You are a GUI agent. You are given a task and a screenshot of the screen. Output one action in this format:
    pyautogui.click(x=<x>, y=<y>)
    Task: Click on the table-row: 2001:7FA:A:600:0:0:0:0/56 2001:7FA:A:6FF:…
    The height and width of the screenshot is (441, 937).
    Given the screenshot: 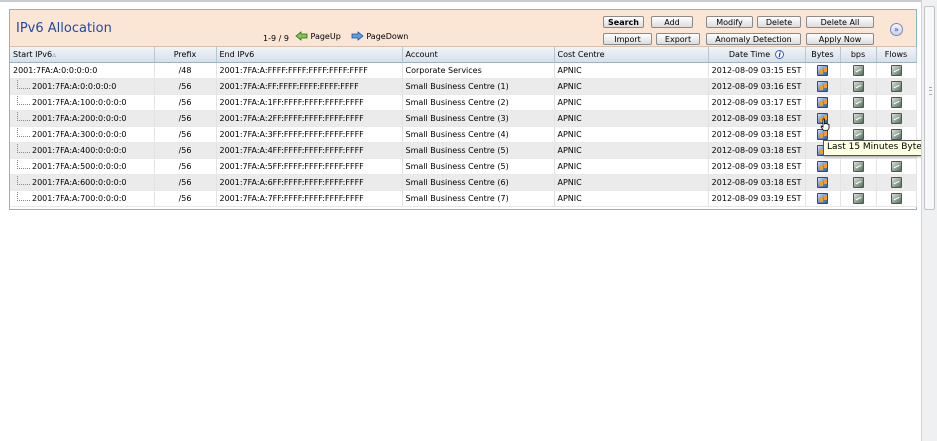 What is the action you would take?
    pyautogui.click(x=463, y=182)
    